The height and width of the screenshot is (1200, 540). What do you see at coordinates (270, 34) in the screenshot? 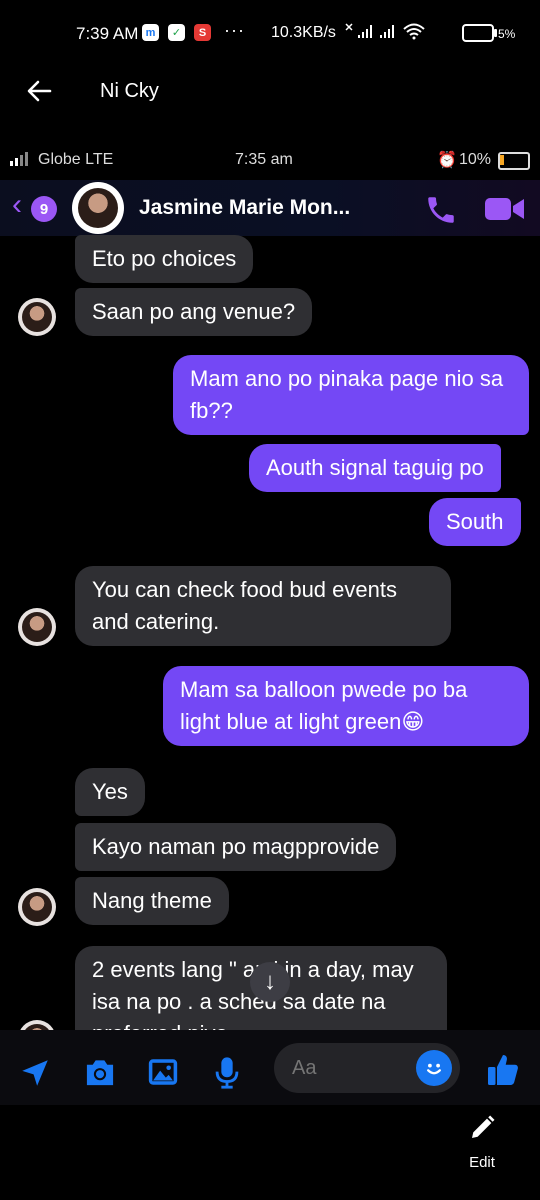
I see `outer-status-bar: 7:39 AM m ✓ S ··· 10.3KB/s 5%` at bounding box center [270, 34].